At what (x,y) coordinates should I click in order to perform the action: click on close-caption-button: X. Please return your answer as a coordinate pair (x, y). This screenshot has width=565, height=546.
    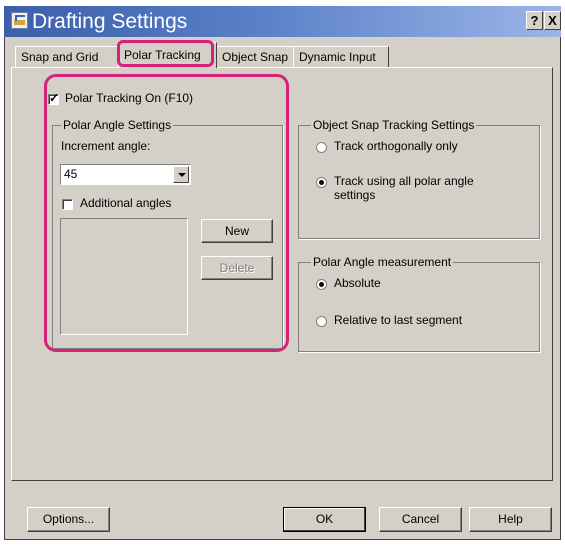
    Looking at the image, I should click on (552, 20).